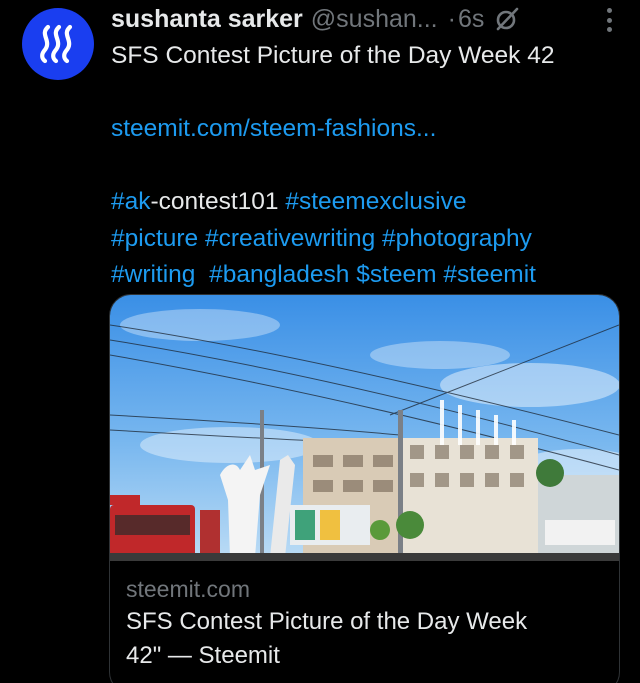 Image resolution: width=640 pixels, height=683 pixels. Describe the element at coordinates (218, 201) in the screenshot. I see `hashtag-plain-text: -contest101` at that location.